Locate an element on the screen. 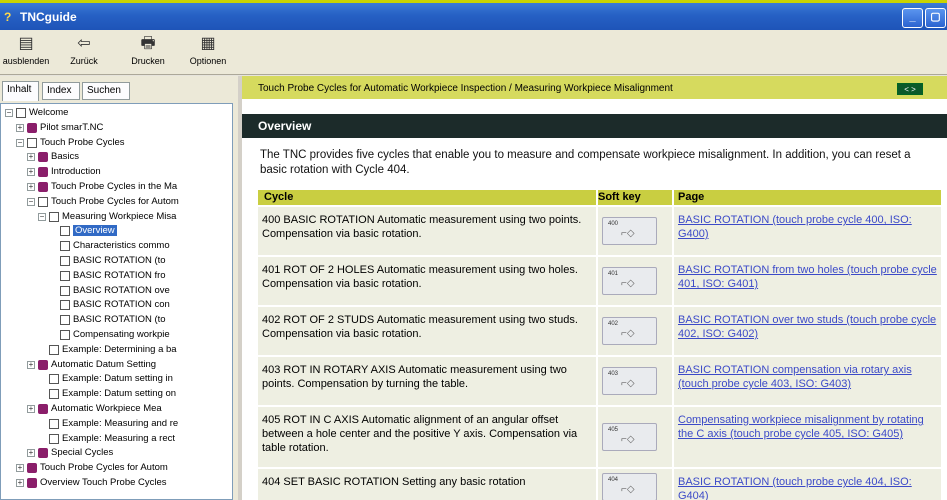 The height and width of the screenshot is (500, 947). tree-item: + Special Cycles is located at coordinates (70, 453).